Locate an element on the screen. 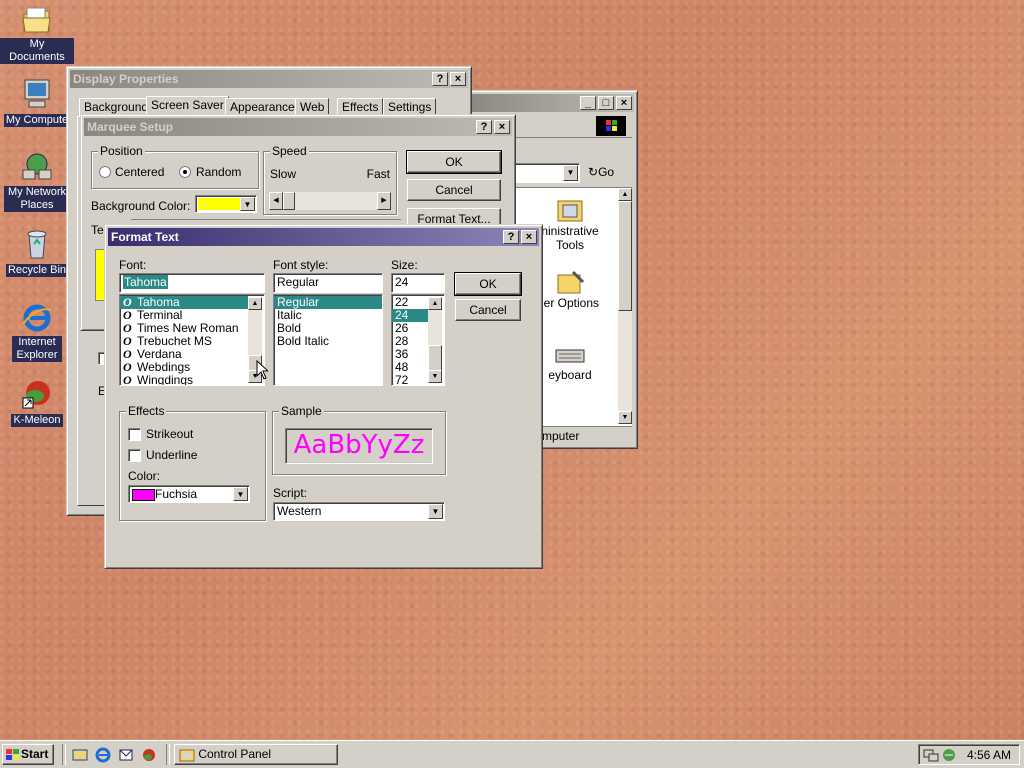  desktop-icon-my-computer: My Compute is located at coordinates (37, 102).